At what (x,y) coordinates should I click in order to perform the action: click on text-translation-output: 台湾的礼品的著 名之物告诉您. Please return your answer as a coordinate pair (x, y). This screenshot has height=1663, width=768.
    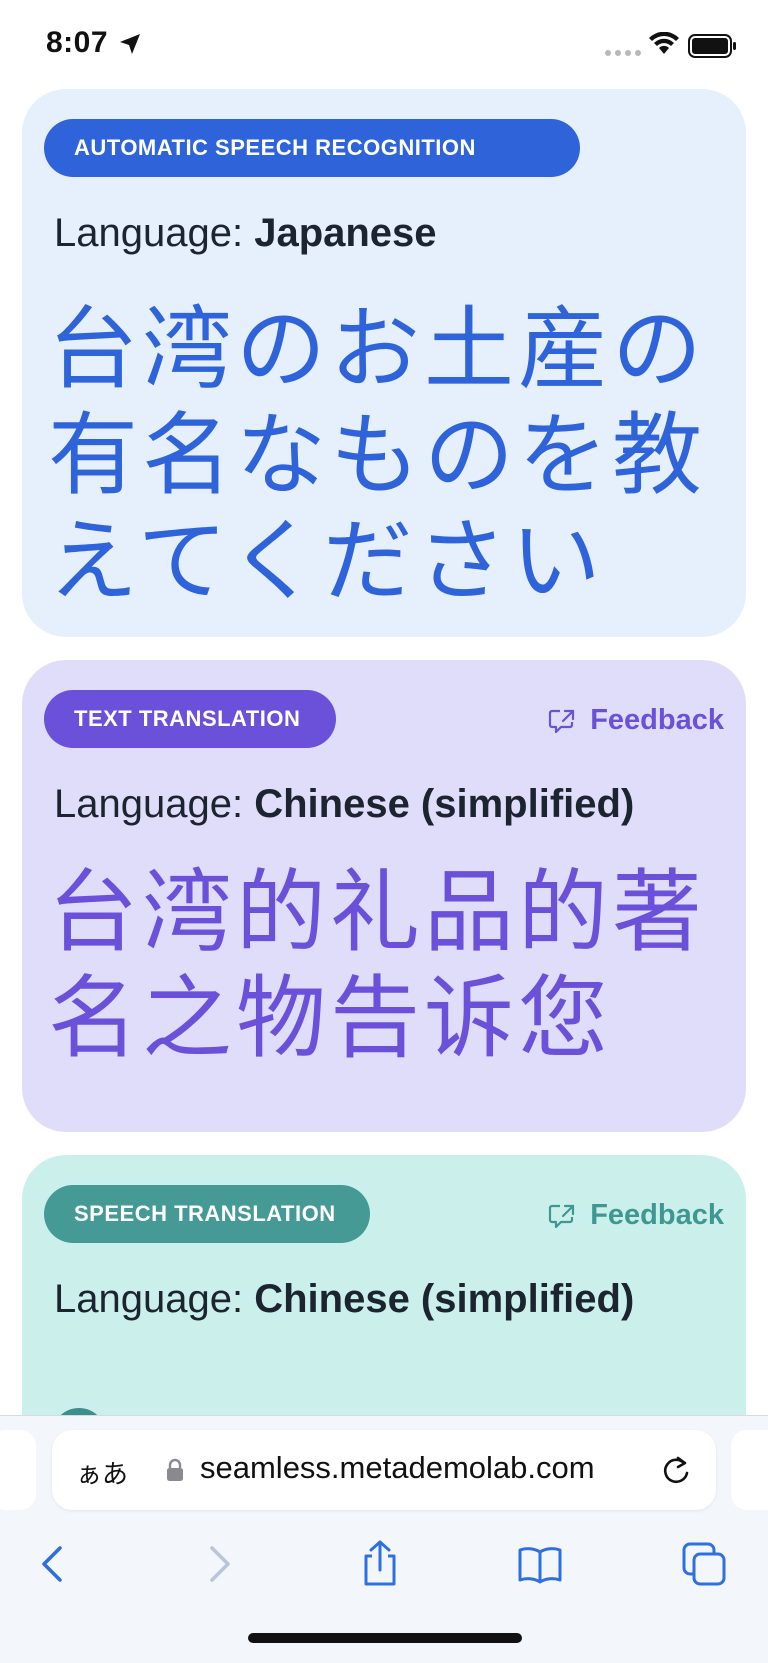
    Looking at the image, I should click on (388, 966).